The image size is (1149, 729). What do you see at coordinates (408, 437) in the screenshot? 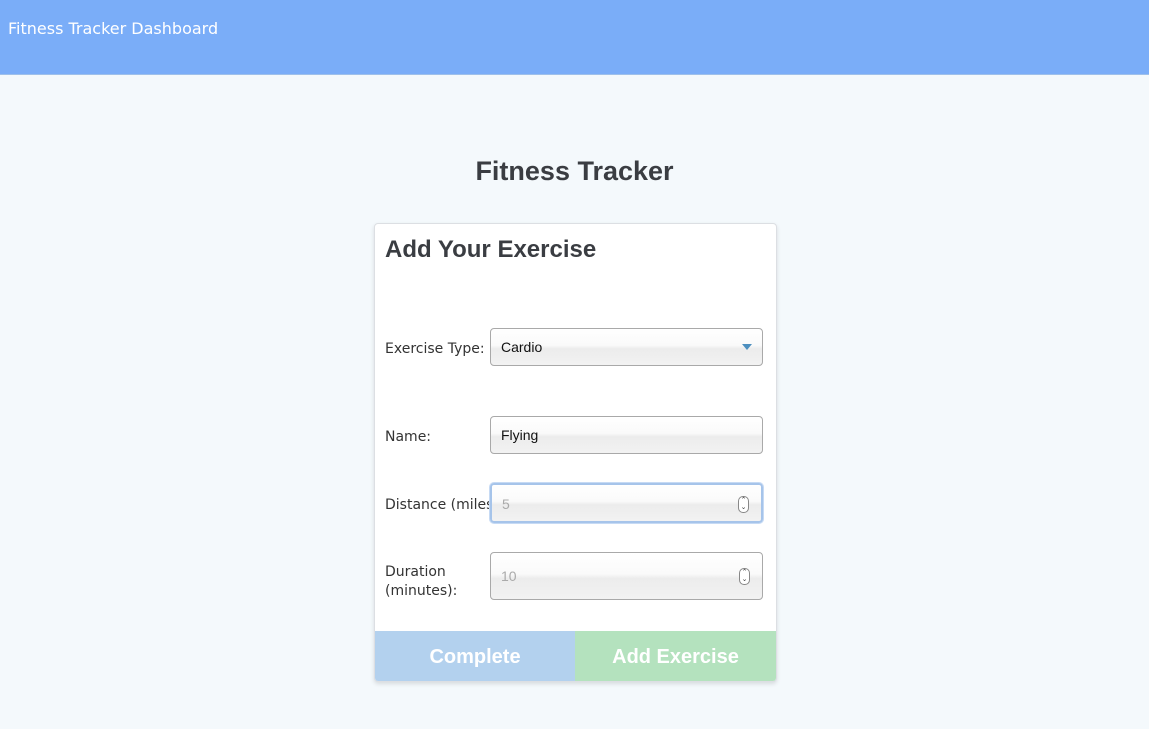
I see `name-label: Name:` at bounding box center [408, 437].